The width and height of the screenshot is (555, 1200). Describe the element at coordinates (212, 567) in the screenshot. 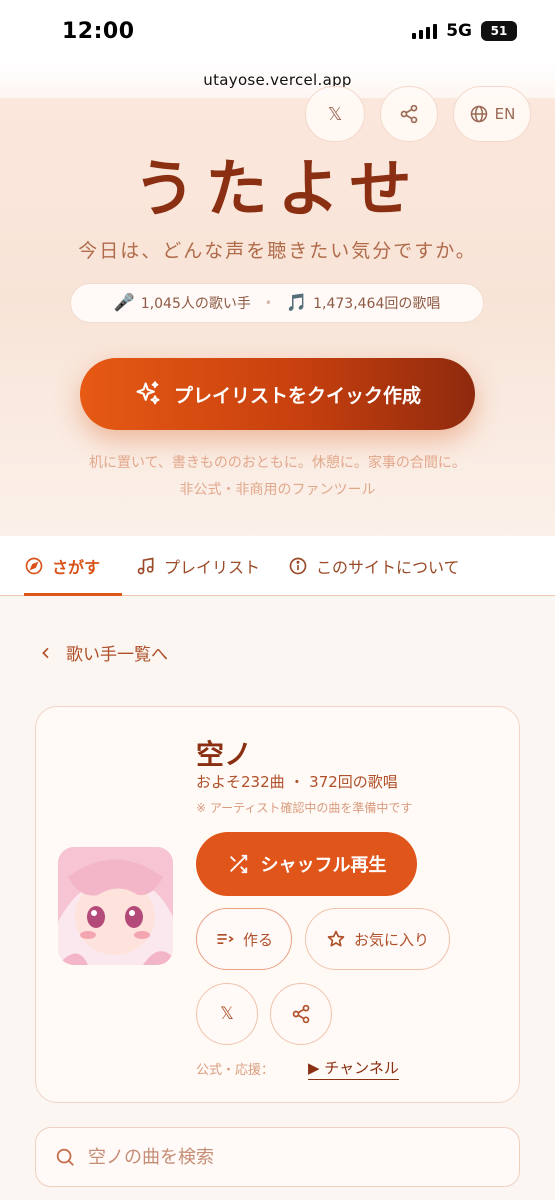

I see `tab-playlist-label: プレイリスト` at that location.